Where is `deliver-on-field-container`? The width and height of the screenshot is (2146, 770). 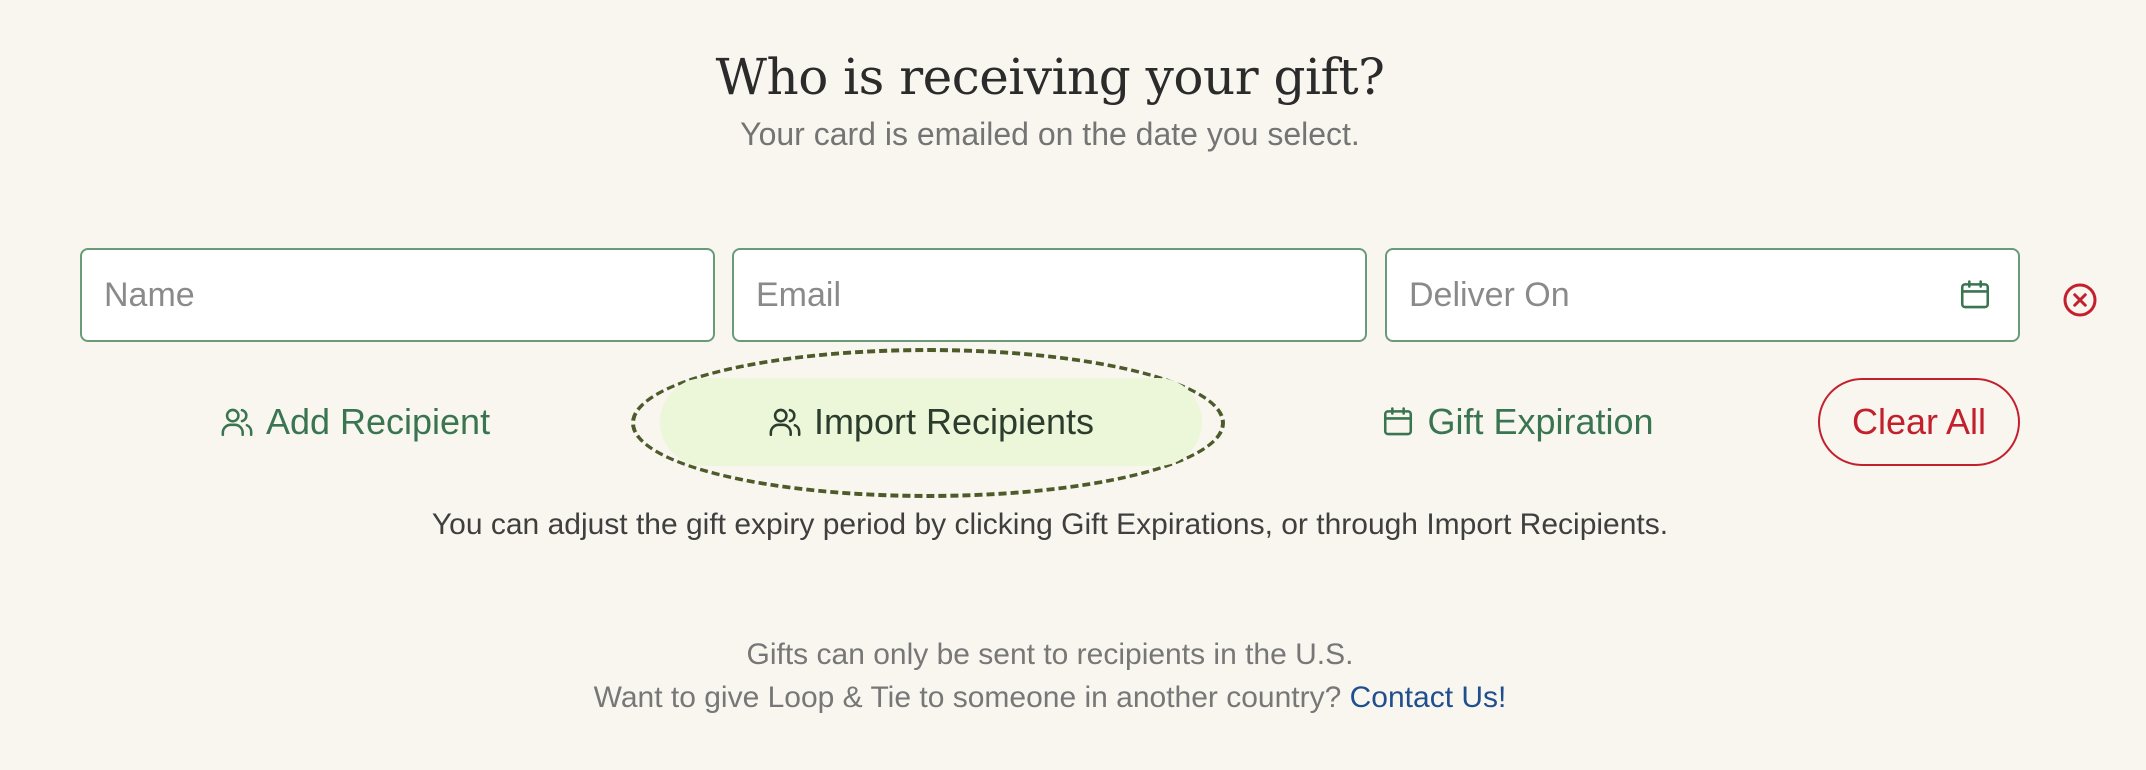
deliver-on-field-container is located at coordinates (1702, 295).